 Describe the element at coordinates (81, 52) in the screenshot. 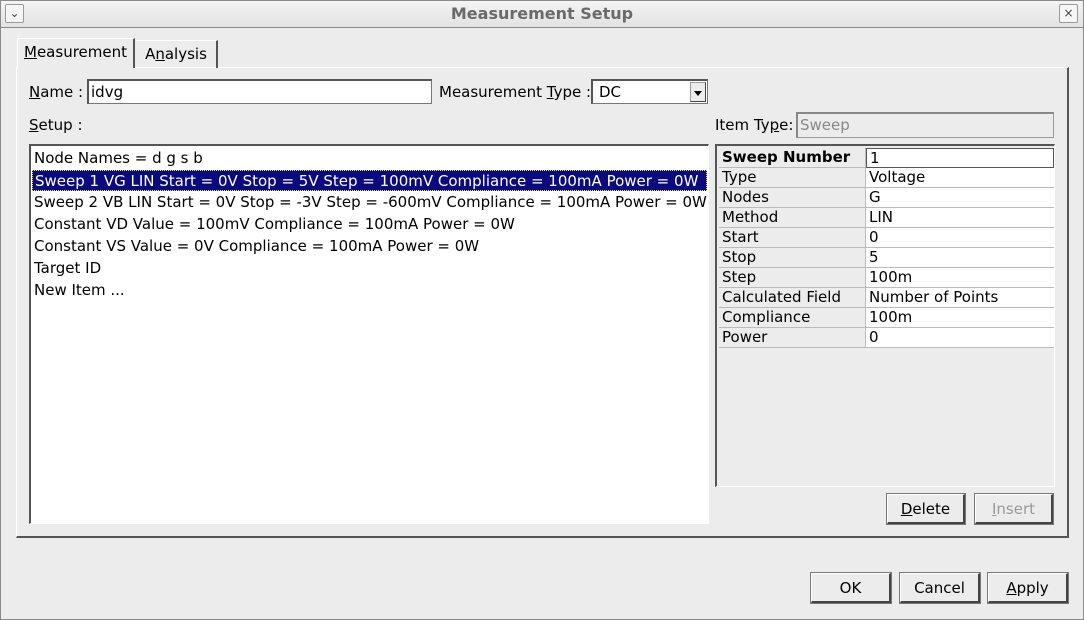

I see `tab-measurement-label: easurement` at that location.